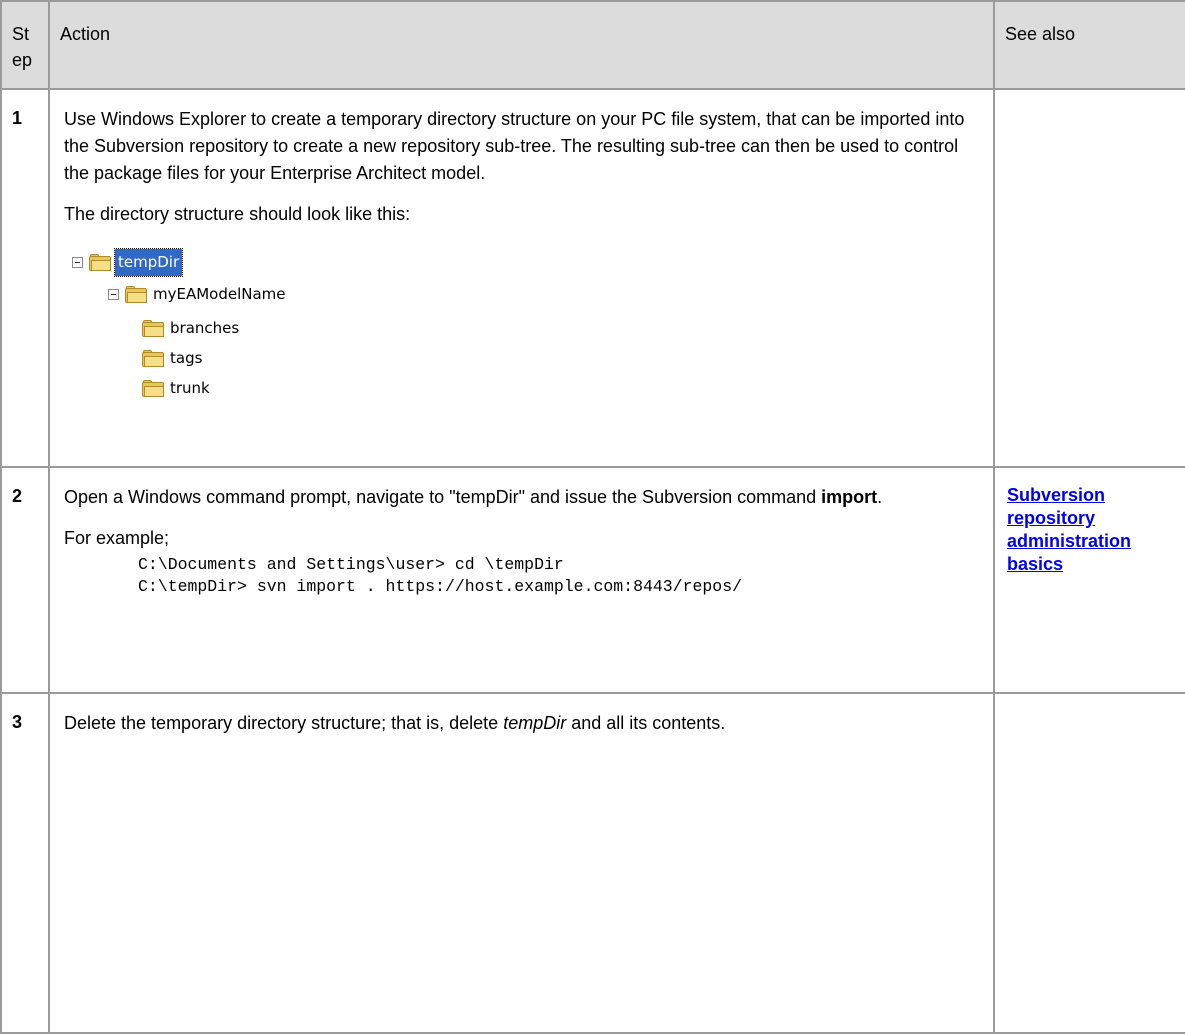  Describe the element at coordinates (25, 863) in the screenshot. I see `step-number-cell: 3` at that location.